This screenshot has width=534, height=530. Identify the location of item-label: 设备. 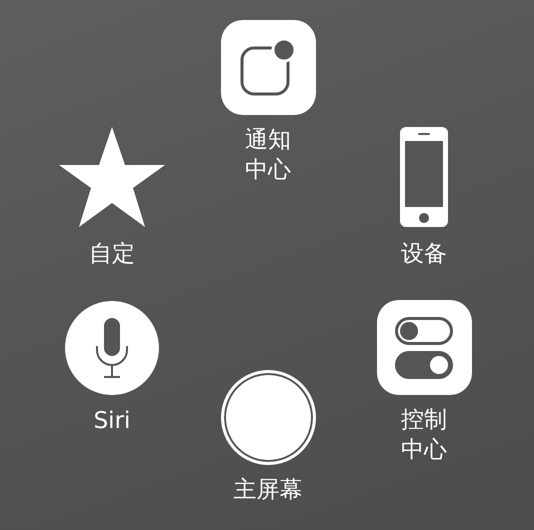
(424, 254).